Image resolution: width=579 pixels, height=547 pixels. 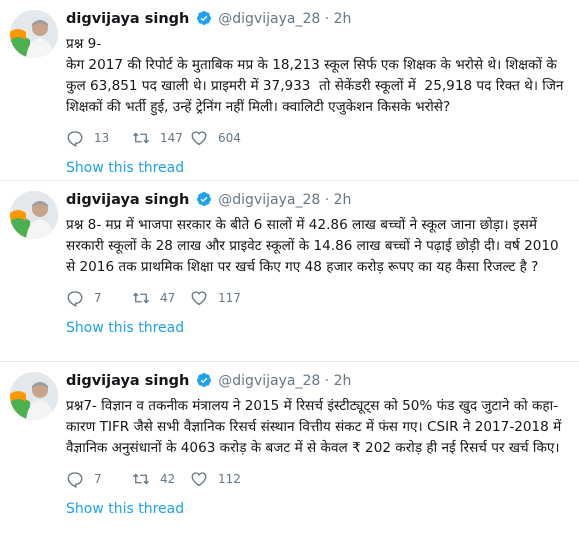 What do you see at coordinates (317, 479) in the screenshot?
I see `tweet-actions: 7 42 112` at bounding box center [317, 479].